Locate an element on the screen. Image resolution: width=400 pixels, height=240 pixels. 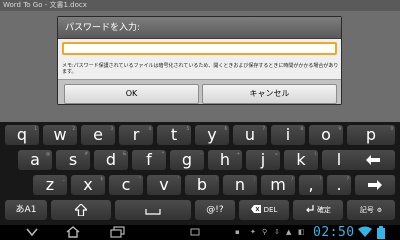
key-p: p0 is located at coordinates (371, 135).